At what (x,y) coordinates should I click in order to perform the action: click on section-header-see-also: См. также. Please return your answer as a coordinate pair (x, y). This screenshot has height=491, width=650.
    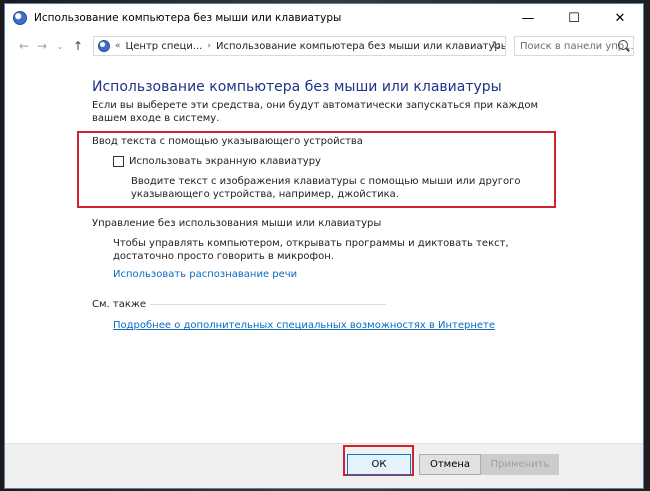
    Looking at the image, I should click on (239, 304).